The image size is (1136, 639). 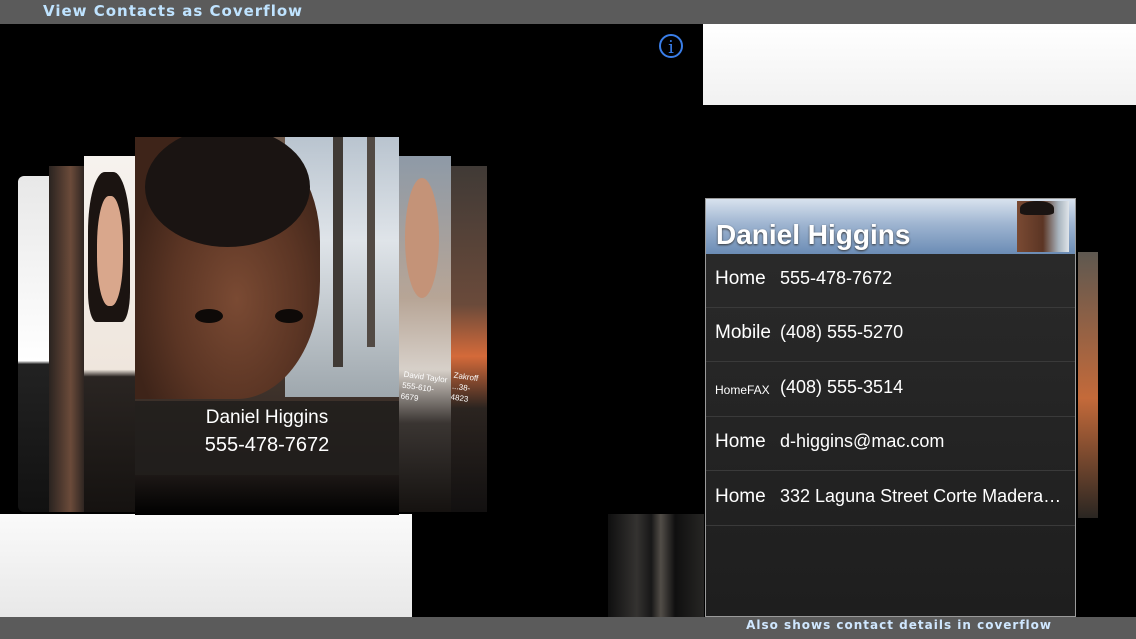 I want to click on coverflow-card-phone: 555-610-6679, so click(x=417, y=391).